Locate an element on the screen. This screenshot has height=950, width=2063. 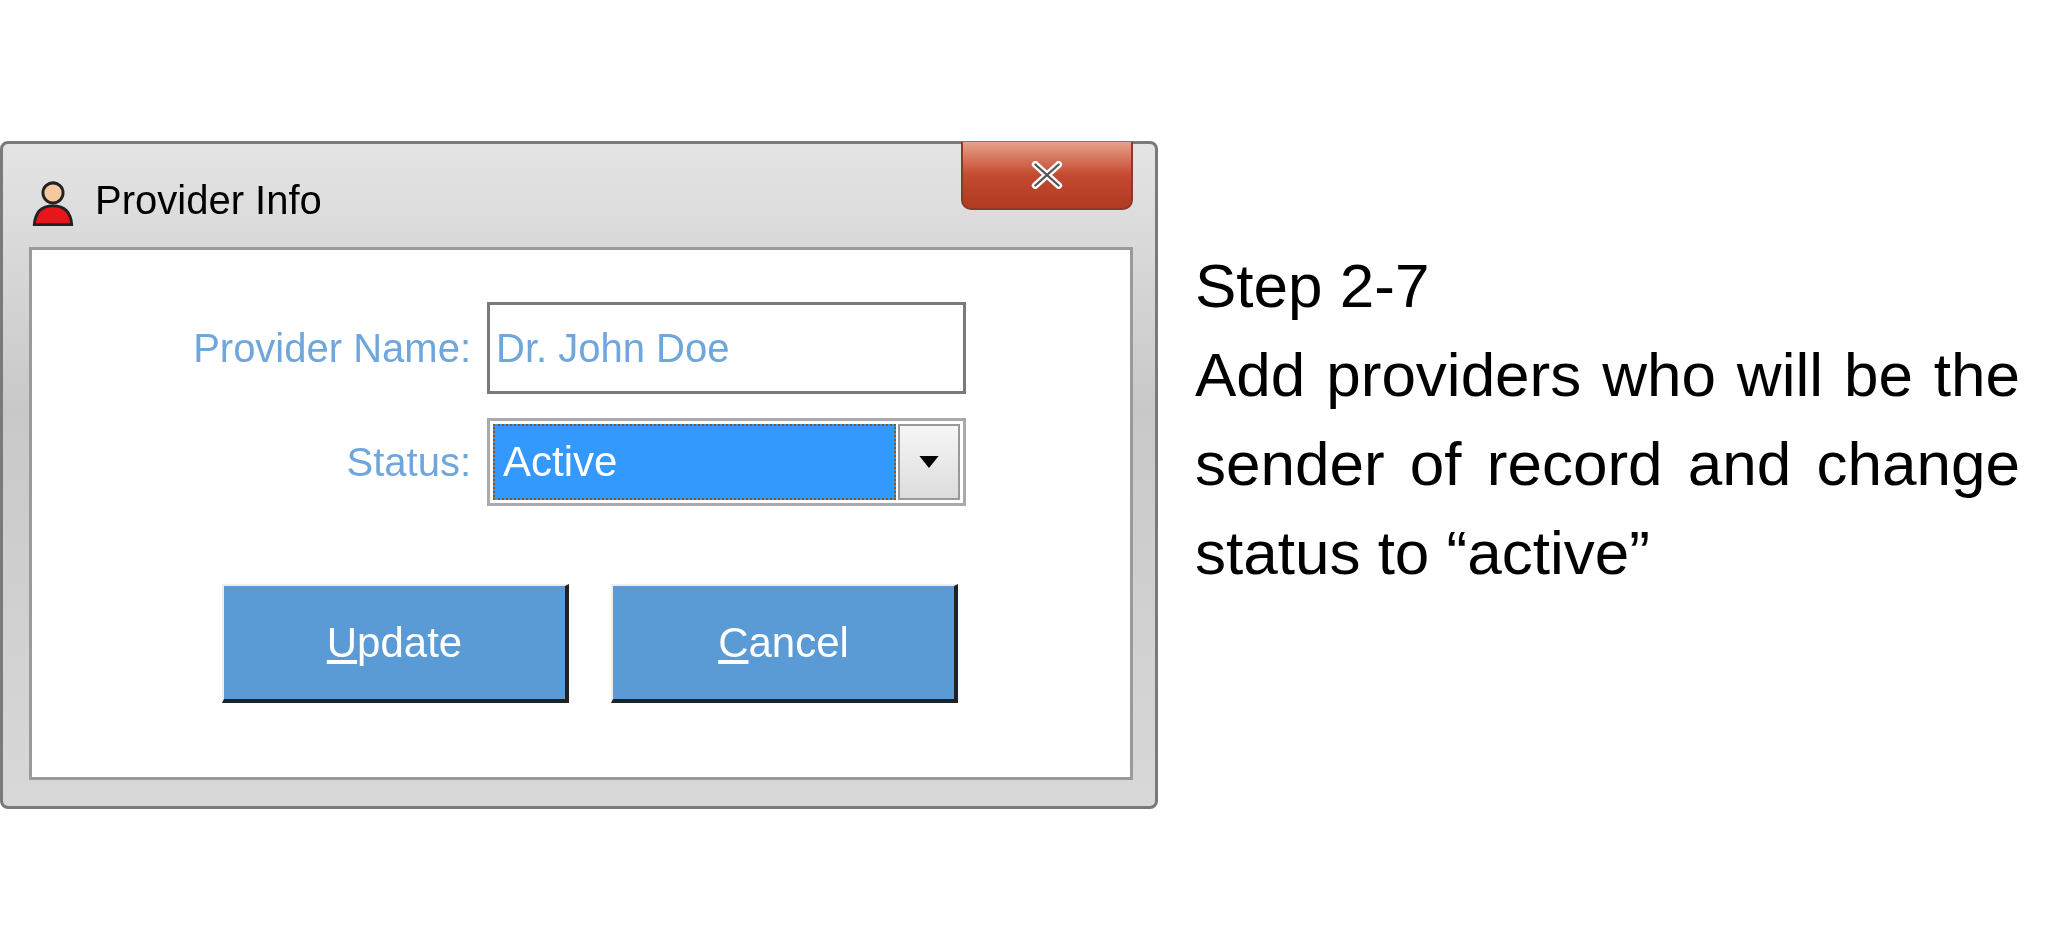
window-title: Provider Info is located at coordinates (208, 200).